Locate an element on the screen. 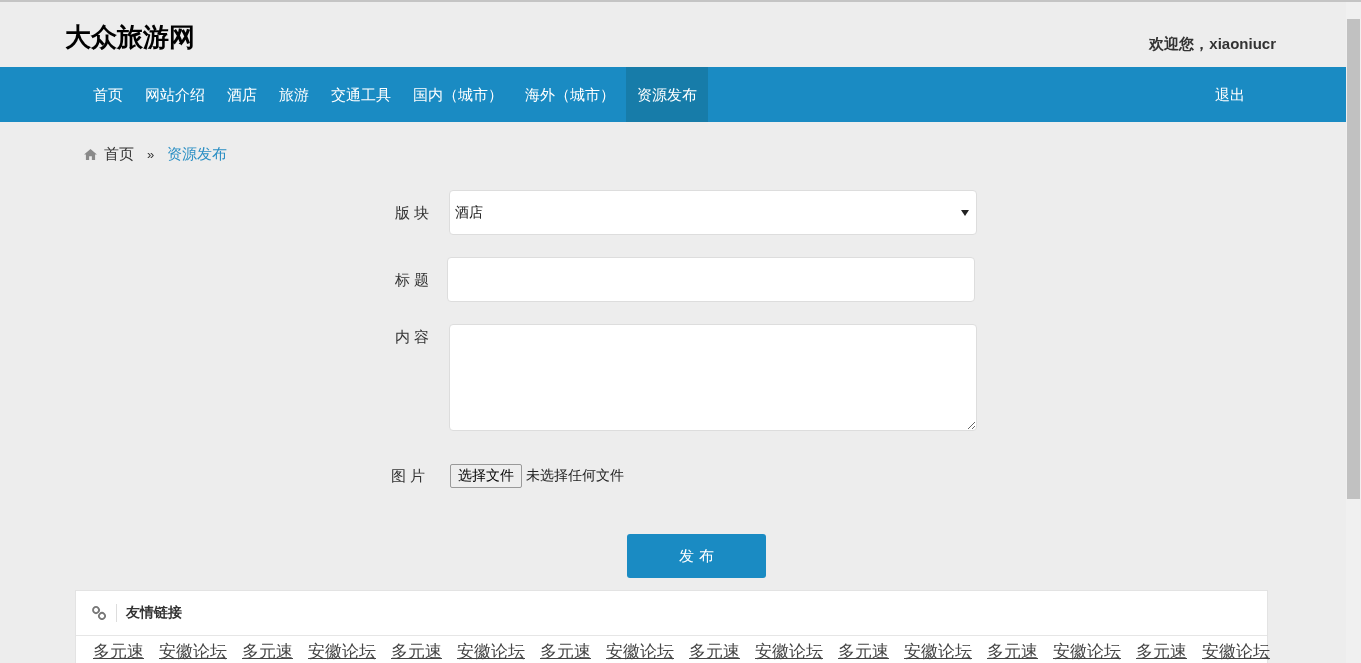 This screenshot has height=663, width=1361. home-icon is located at coordinates (90, 154).